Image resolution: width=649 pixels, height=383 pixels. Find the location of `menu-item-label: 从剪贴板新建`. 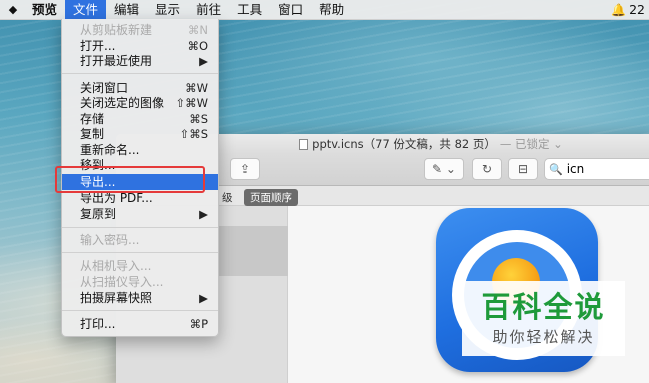

menu-item-label: 从剪贴板新建 is located at coordinates (116, 30).